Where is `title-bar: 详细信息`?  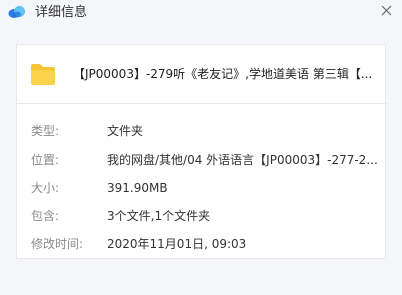 title-bar: 详细信息 is located at coordinates (201, 13).